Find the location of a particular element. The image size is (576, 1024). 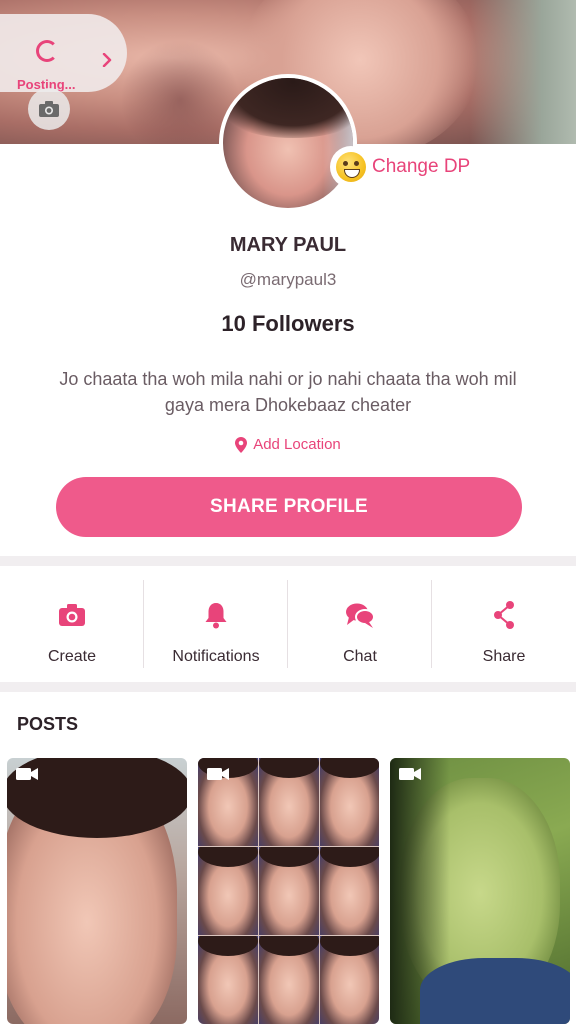

grin-emoji-icon is located at coordinates (351, 167).